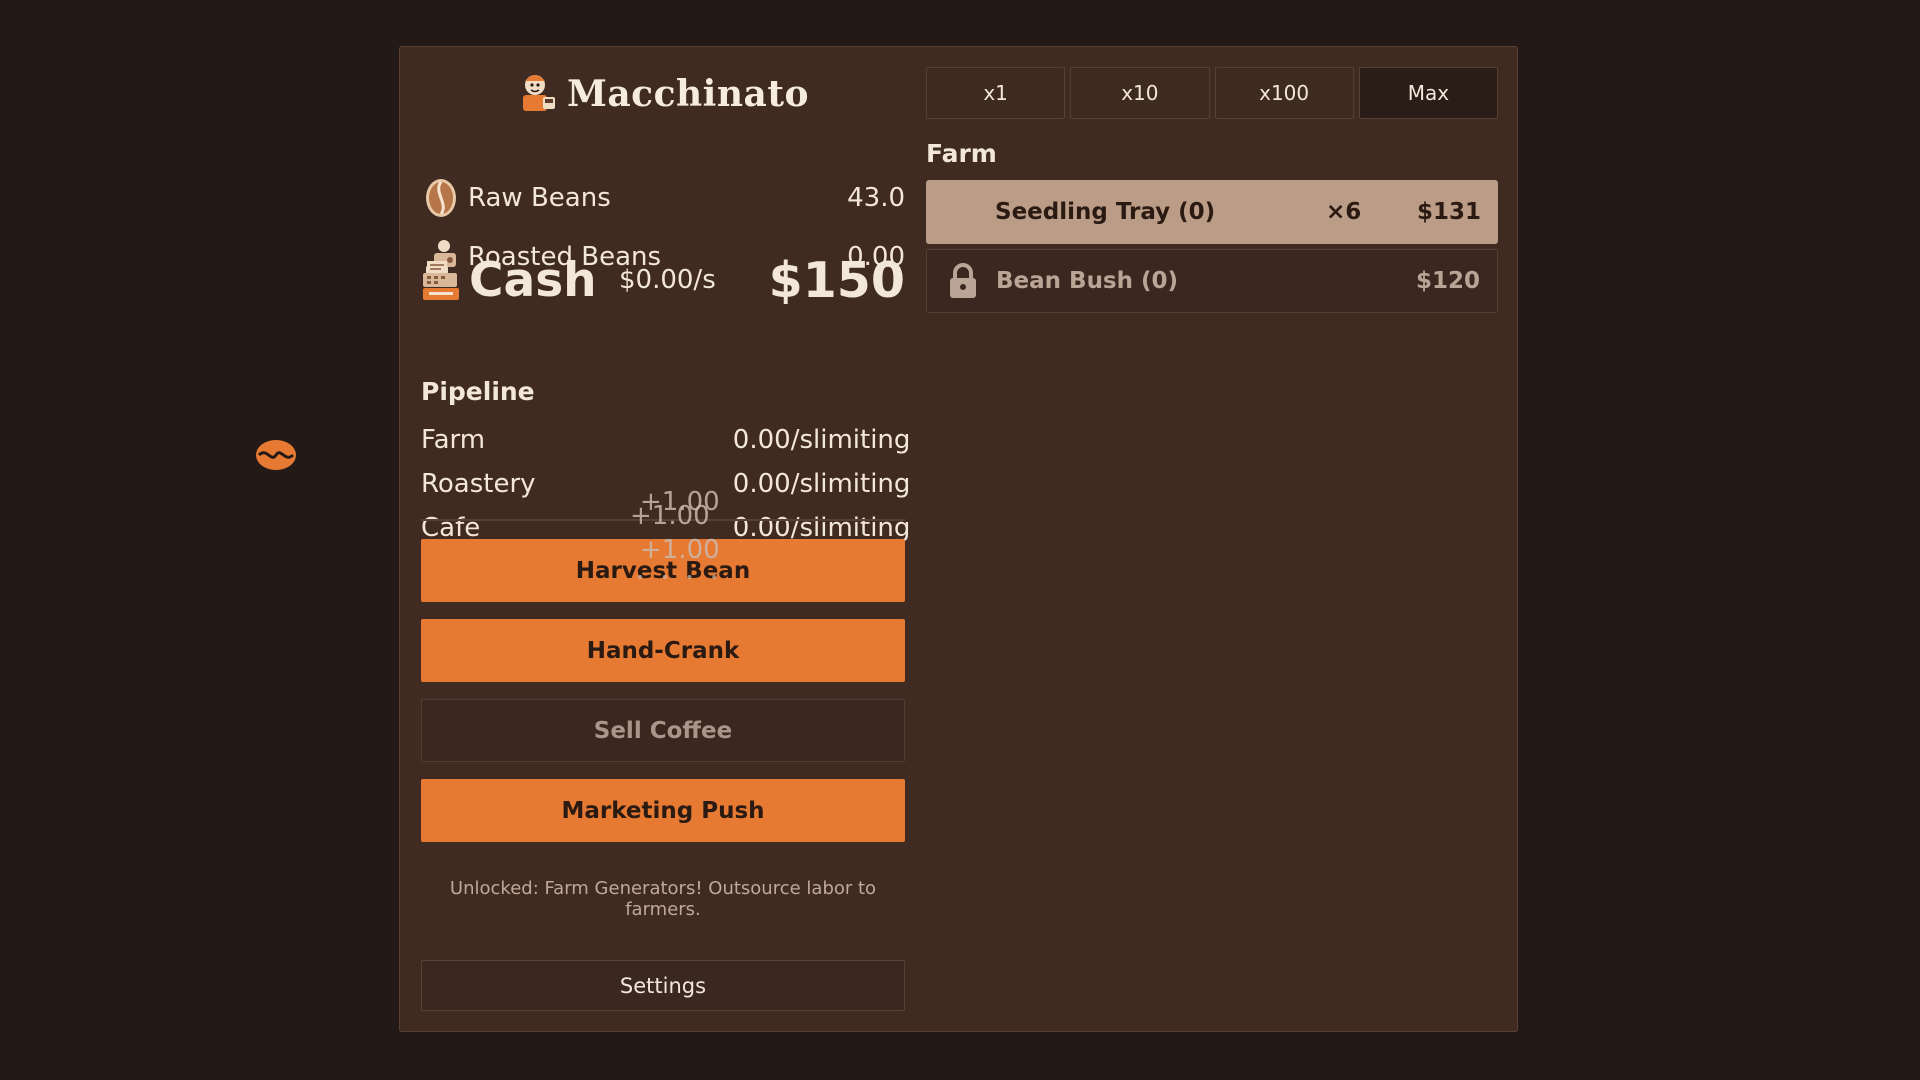 The height and width of the screenshot is (1080, 1920). What do you see at coordinates (1087, 281) in the screenshot?
I see `generator-name: Bean Bush (0)` at bounding box center [1087, 281].